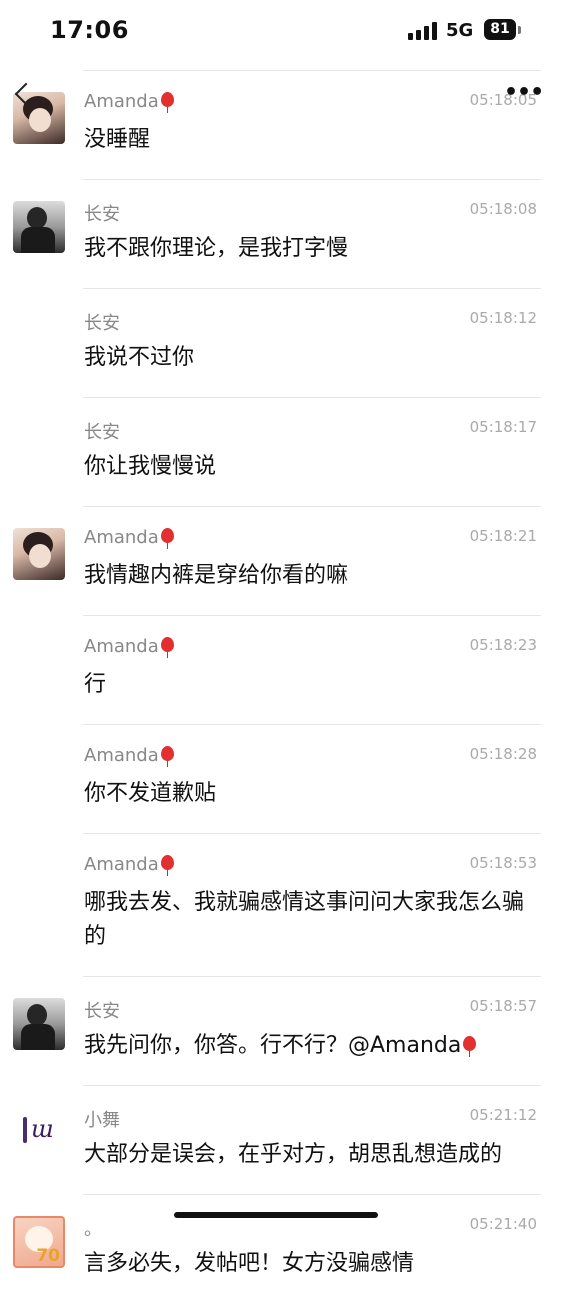 Image resolution: width=561 pixels, height=1303 pixels. Describe the element at coordinates (273, 1045) in the screenshot. I see `message-text-content: 我先问你，你答。行不行？@Amanda` at that location.